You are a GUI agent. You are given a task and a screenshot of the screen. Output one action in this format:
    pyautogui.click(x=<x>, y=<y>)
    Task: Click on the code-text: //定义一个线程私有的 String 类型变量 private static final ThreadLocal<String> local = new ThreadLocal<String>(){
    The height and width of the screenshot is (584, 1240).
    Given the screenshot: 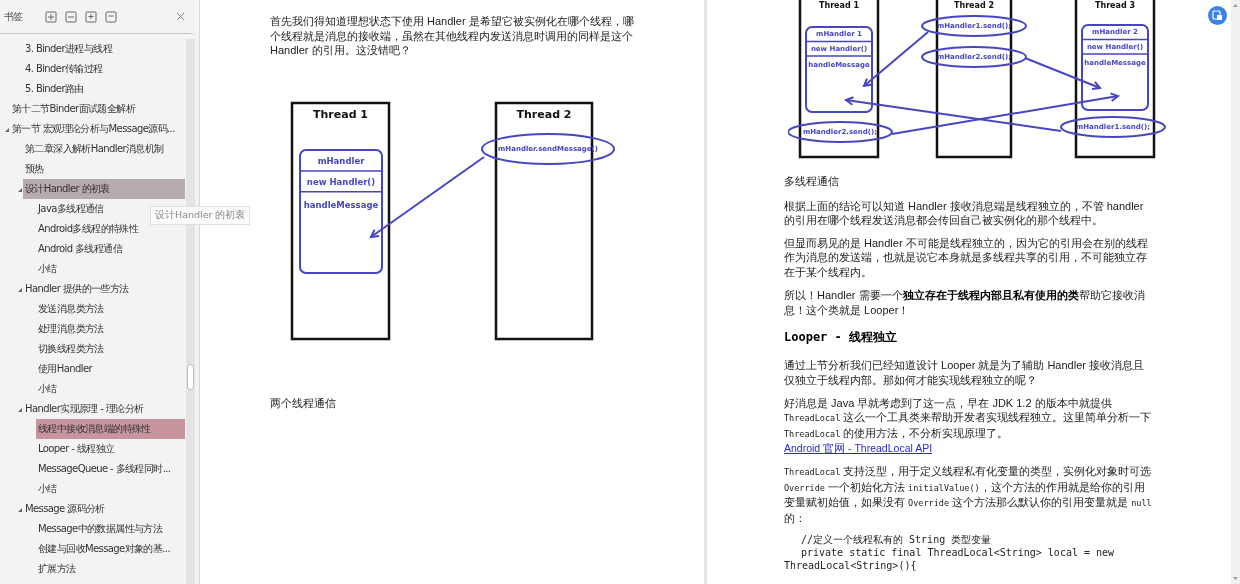 What is the action you would take?
    pyautogui.click(x=950, y=553)
    